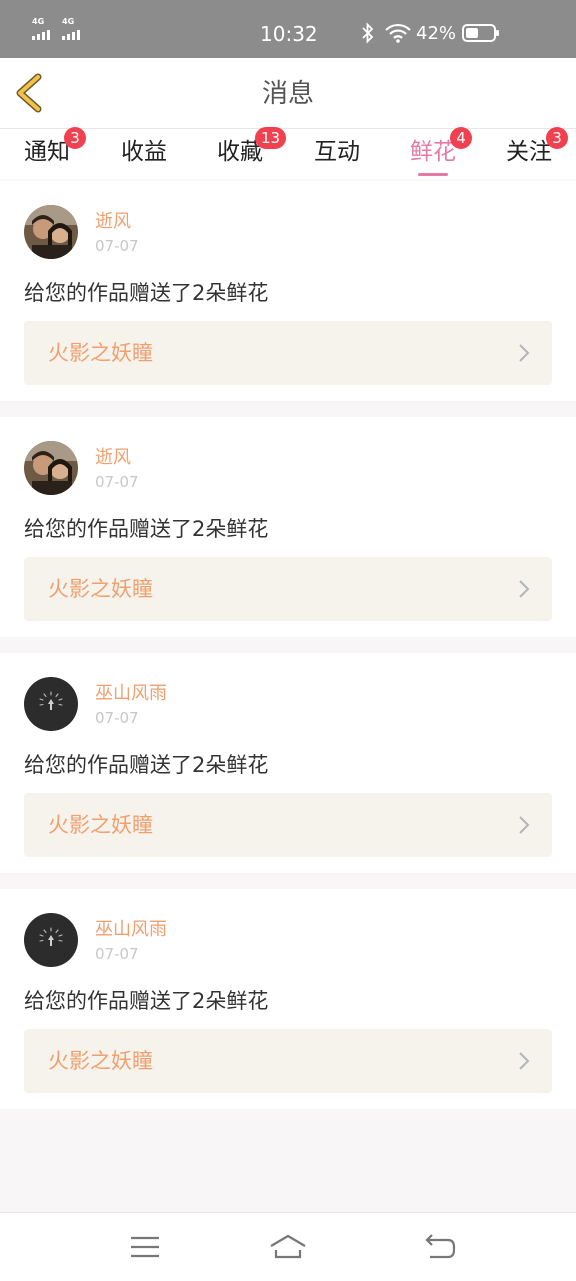 This screenshot has height=1281, width=576. I want to click on home-icon, so click(288, 1247).